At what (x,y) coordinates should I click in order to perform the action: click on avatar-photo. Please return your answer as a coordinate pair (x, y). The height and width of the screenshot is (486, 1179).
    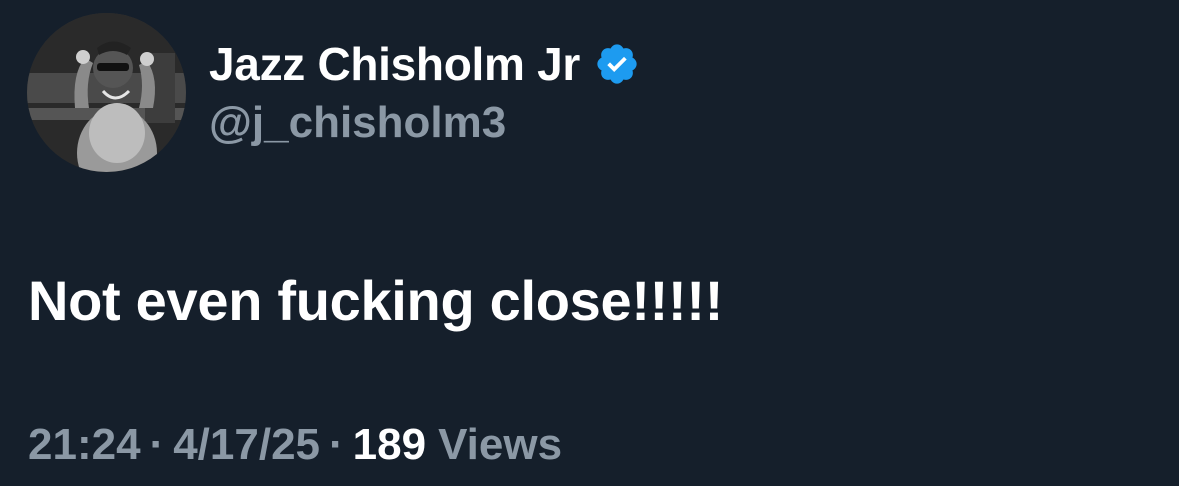
    Looking at the image, I should click on (106, 92).